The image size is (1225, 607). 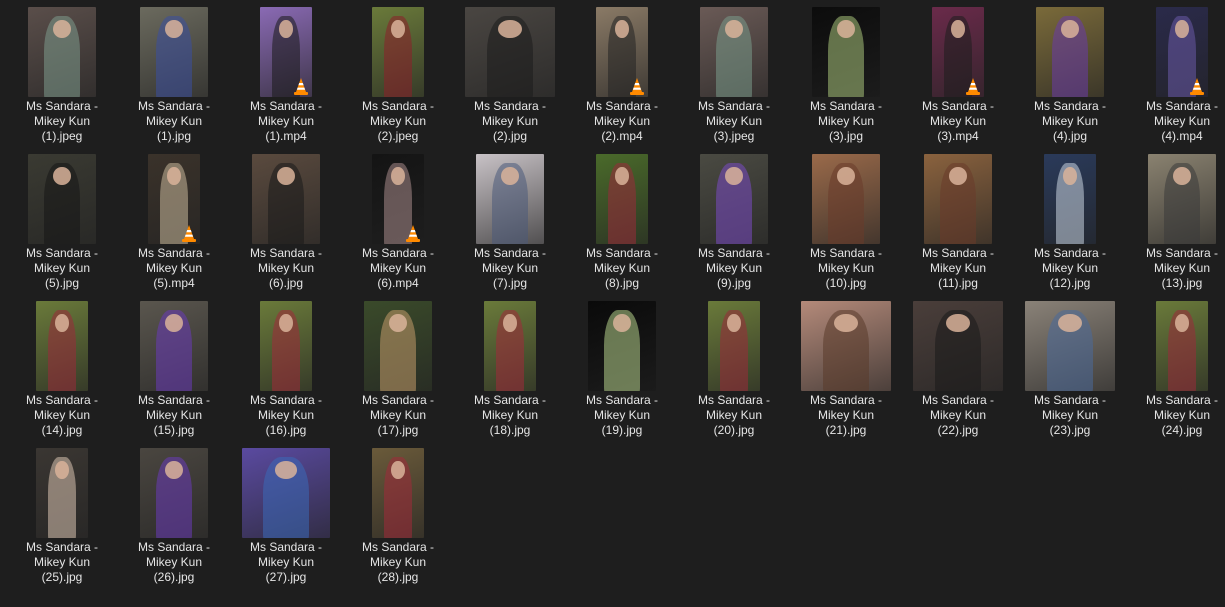 What do you see at coordinates (510, 121) in the screenshot?
I see `file-name: Ms Sandara - Mikey Kun (2).jpg` at bounding box center [510, 121].